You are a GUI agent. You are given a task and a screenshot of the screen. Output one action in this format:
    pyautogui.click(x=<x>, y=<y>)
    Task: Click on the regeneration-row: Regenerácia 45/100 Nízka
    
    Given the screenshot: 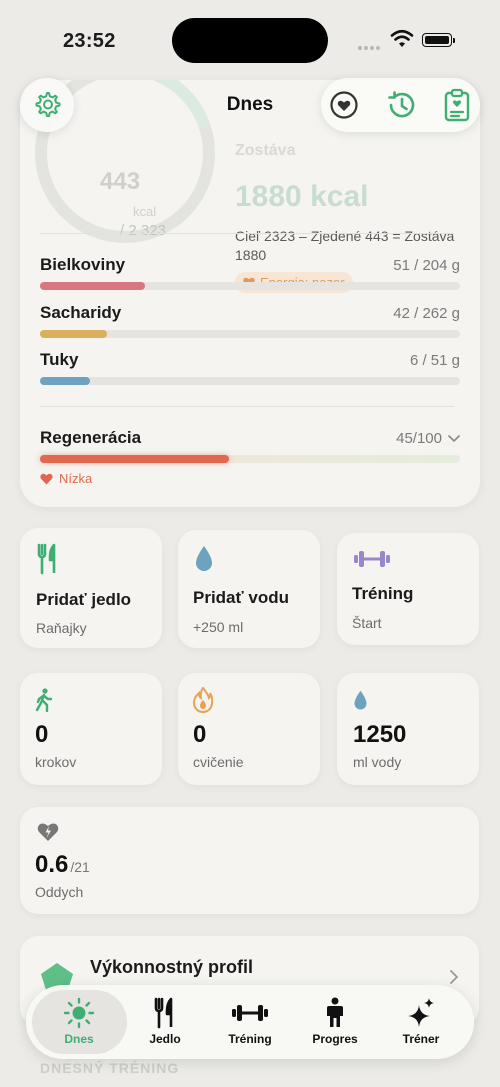 What is the action you would take?
    pyautogui.click(x=250, y=458)
    